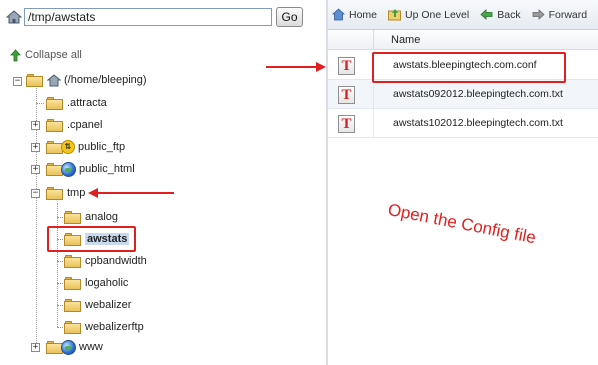 This screenshot has width=598, height=365. Describe the element at coordinates (108, 305) in the screenshot. I see `tree-item-label: webalizer` at that location.